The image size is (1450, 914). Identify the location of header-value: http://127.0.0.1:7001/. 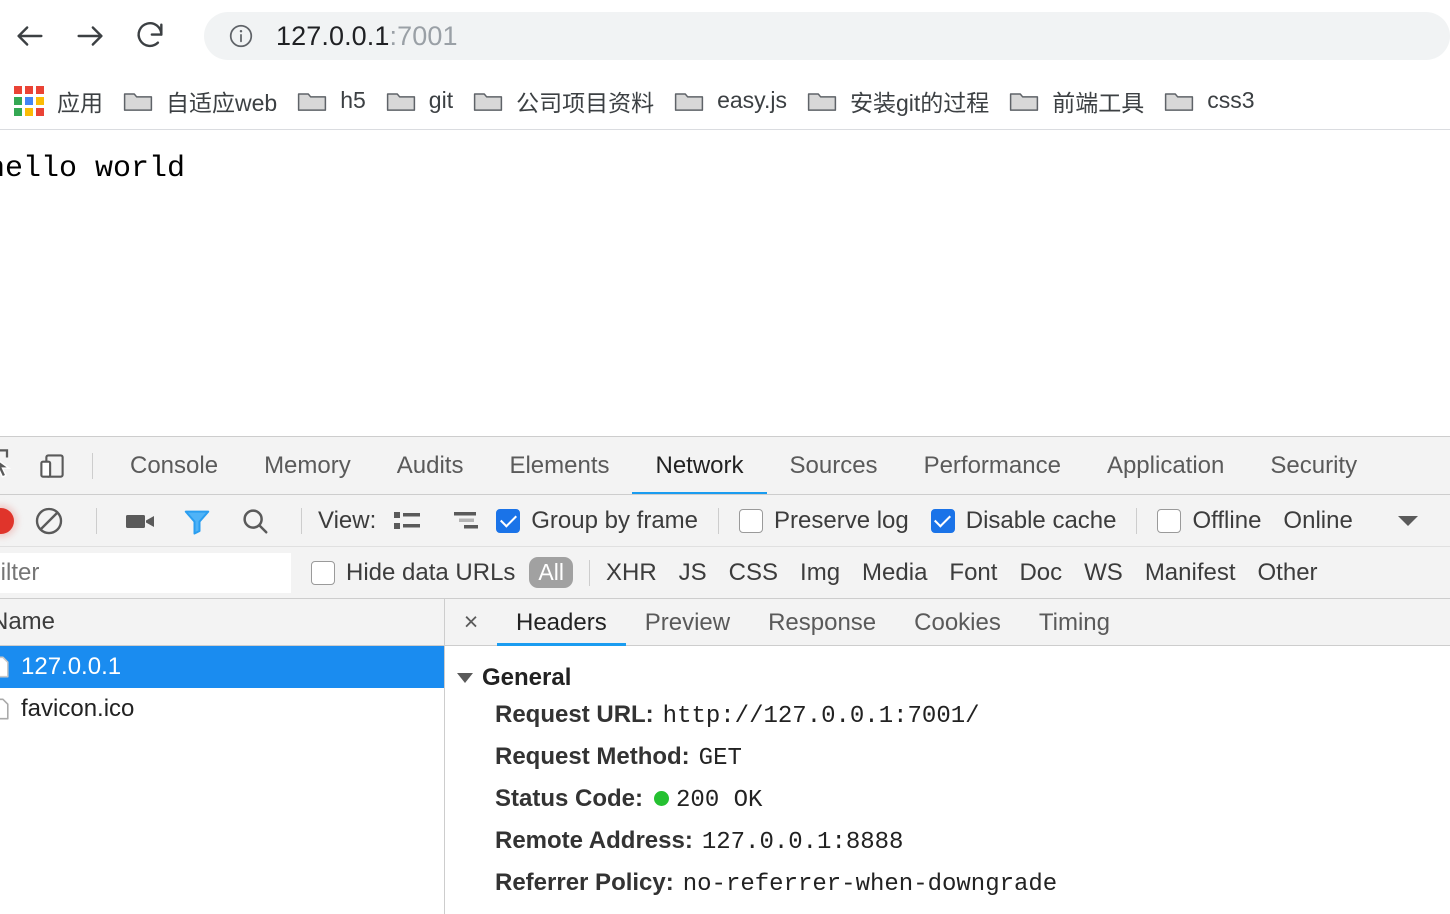
(821, 716).